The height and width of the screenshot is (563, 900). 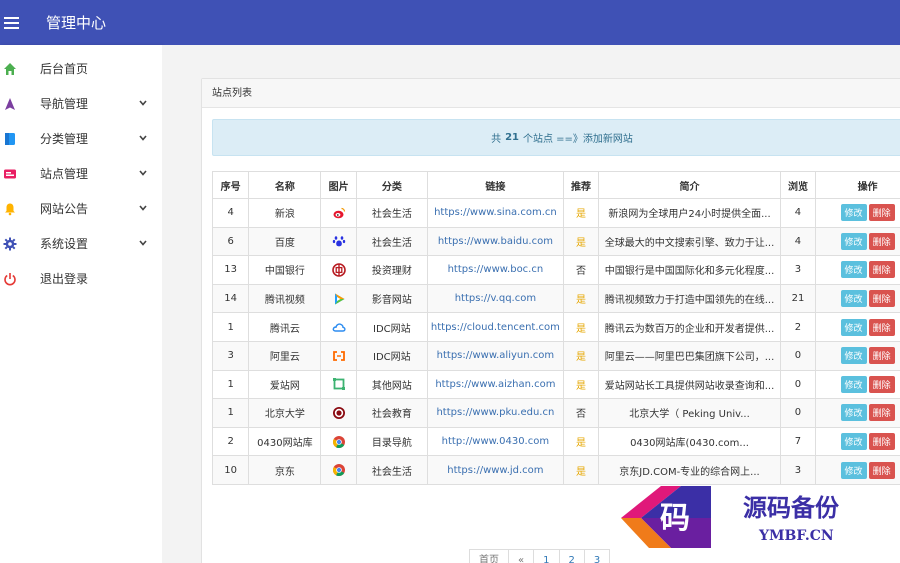 I want to click on row-name: 中国银行, so click(x=285, y=270).